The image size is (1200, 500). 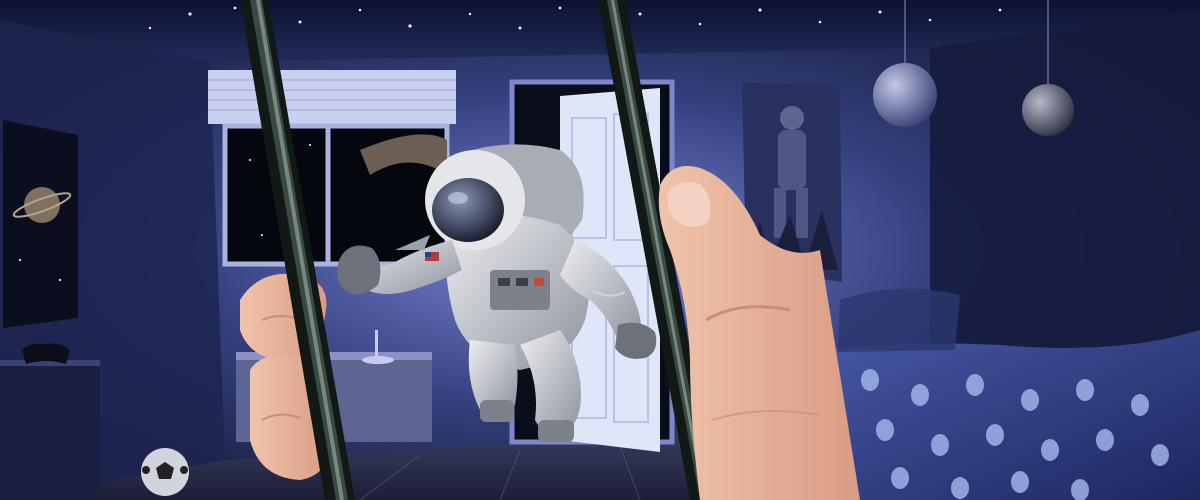 What do you see at coordinates (165, 472) in the screenshot?
I see `soccer-ball-icon` at bounding box center [165, 472].